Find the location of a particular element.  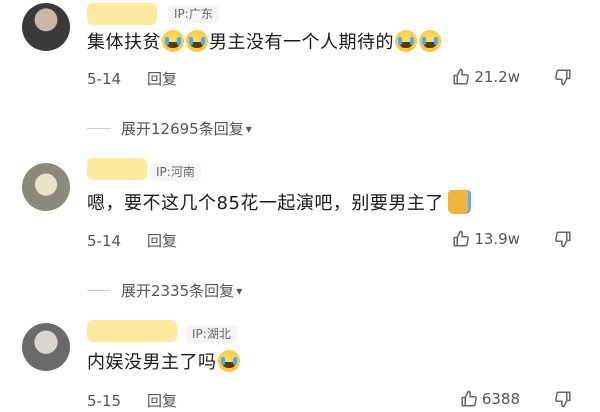

expand-replies-label: 展开12695条回复 is located at coordinates (182, 129).